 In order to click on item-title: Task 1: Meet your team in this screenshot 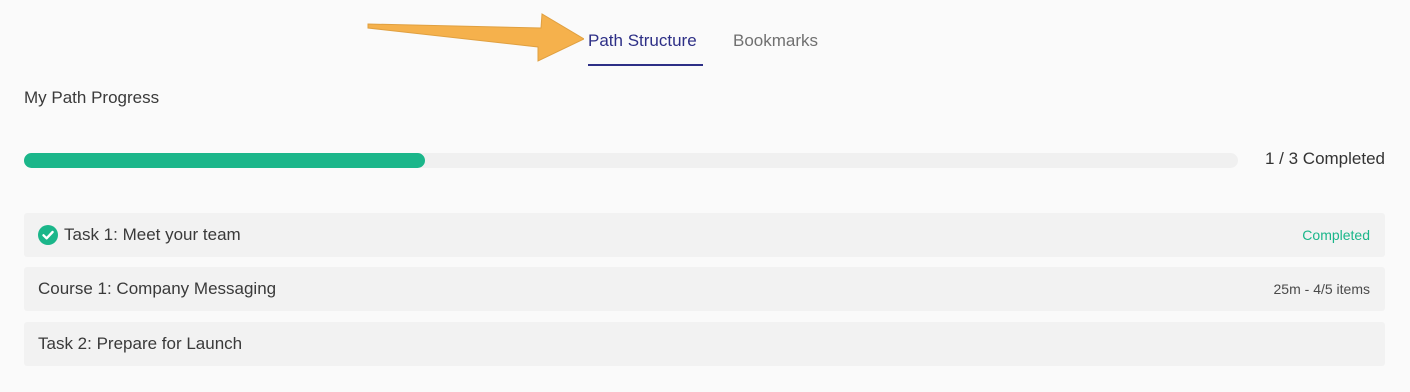, I will do `click(152, 234)`.